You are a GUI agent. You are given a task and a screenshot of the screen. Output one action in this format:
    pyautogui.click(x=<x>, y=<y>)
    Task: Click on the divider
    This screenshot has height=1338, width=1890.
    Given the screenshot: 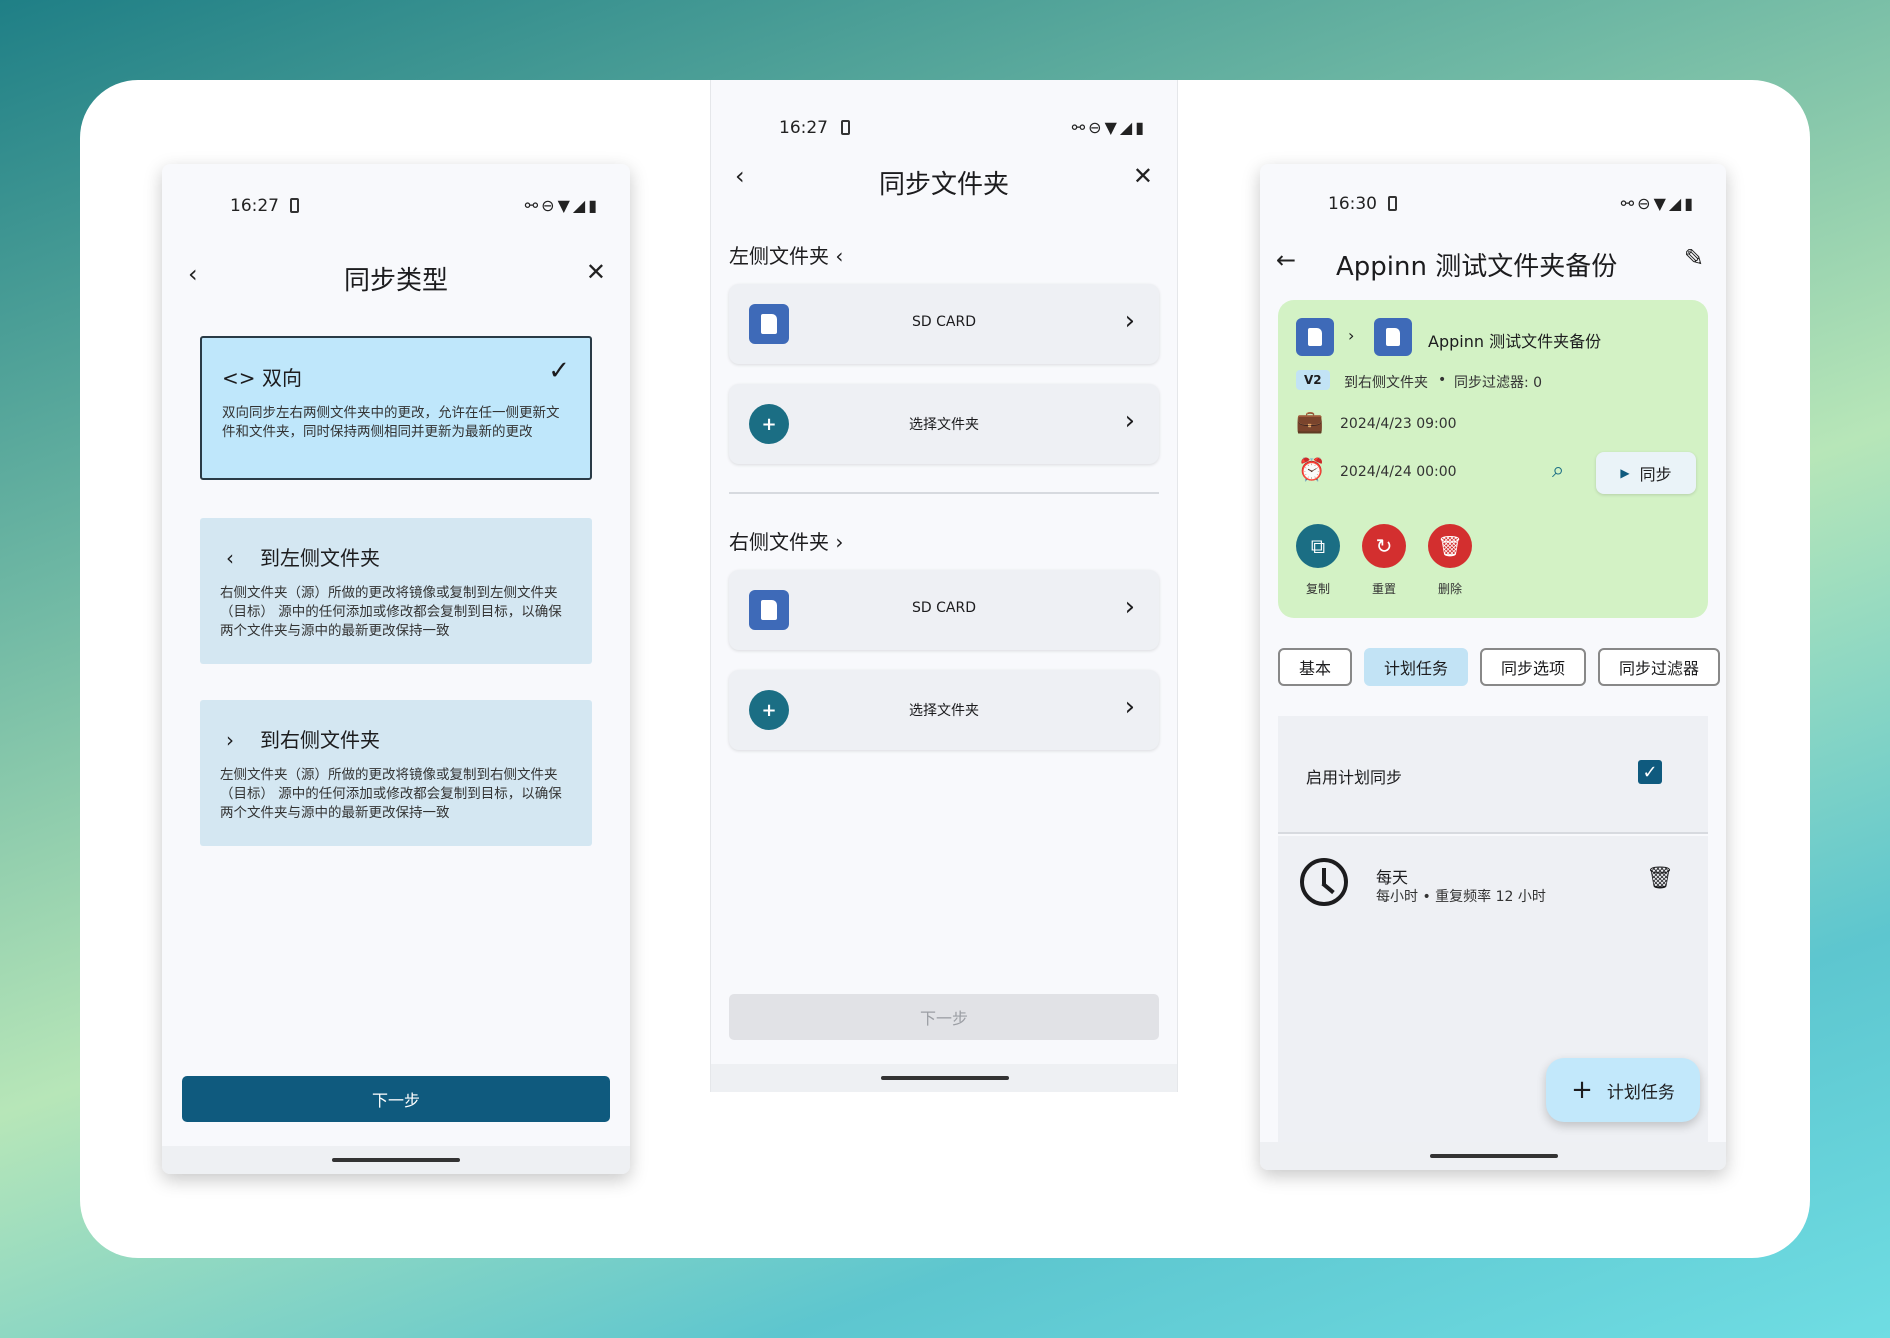 What is the action you would take?
    pyautogui.click(x=944, y=493)
    